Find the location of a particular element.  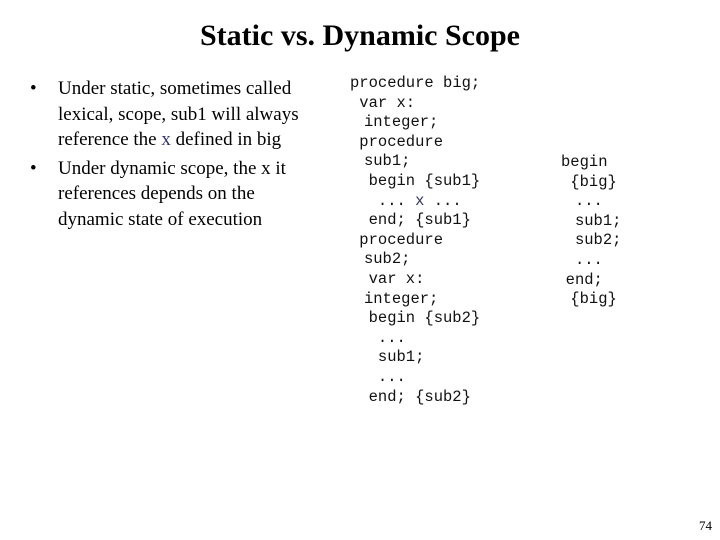

code-line: begin is located at coordinates (591, 163).